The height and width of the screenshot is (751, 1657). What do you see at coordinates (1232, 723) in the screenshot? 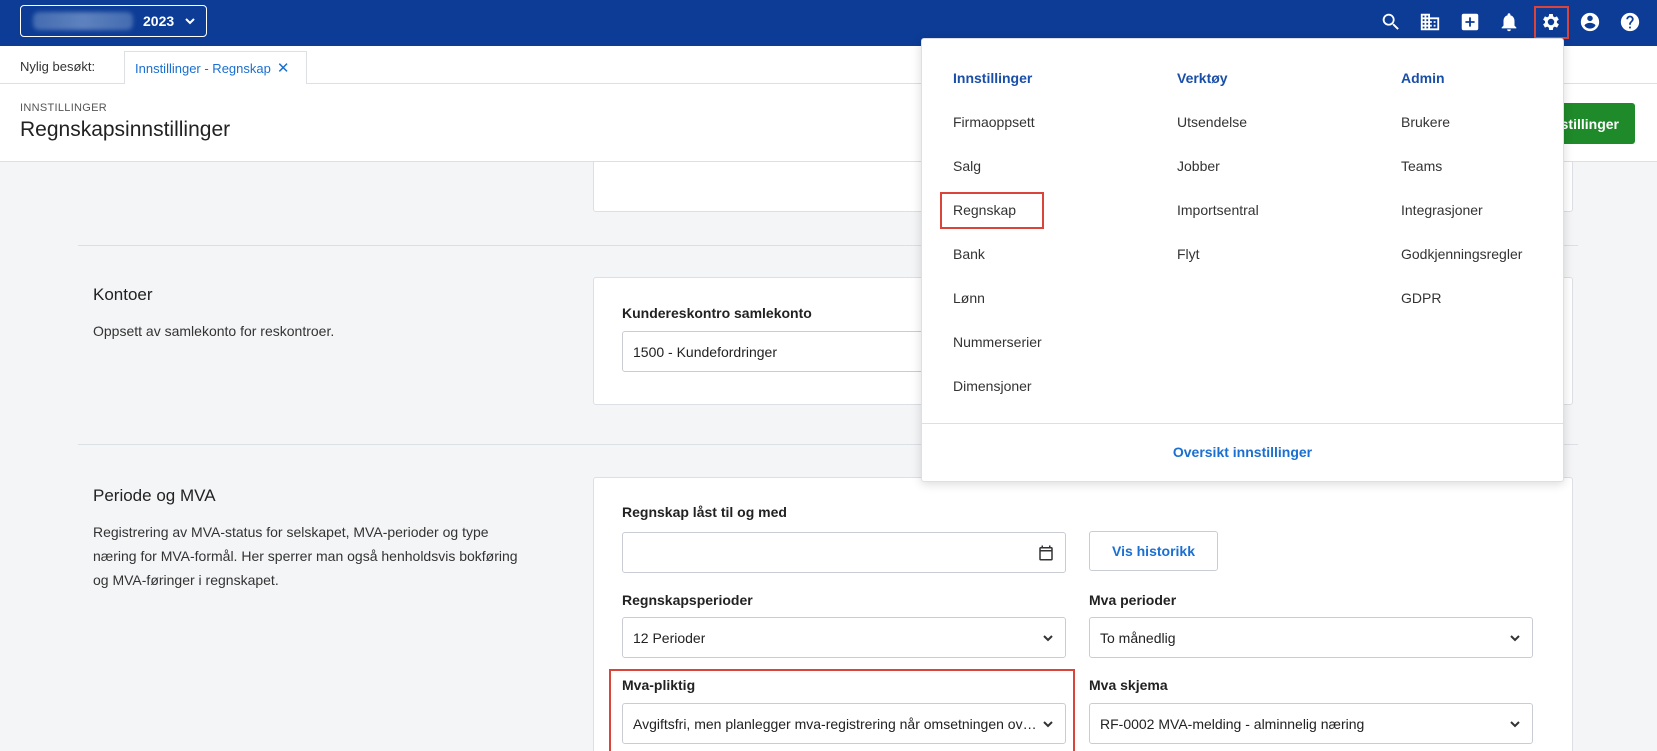
I see `mva-form-value: RF-0002 MVA-melding - alminnelig næring` at bounding box center [1232, 723].